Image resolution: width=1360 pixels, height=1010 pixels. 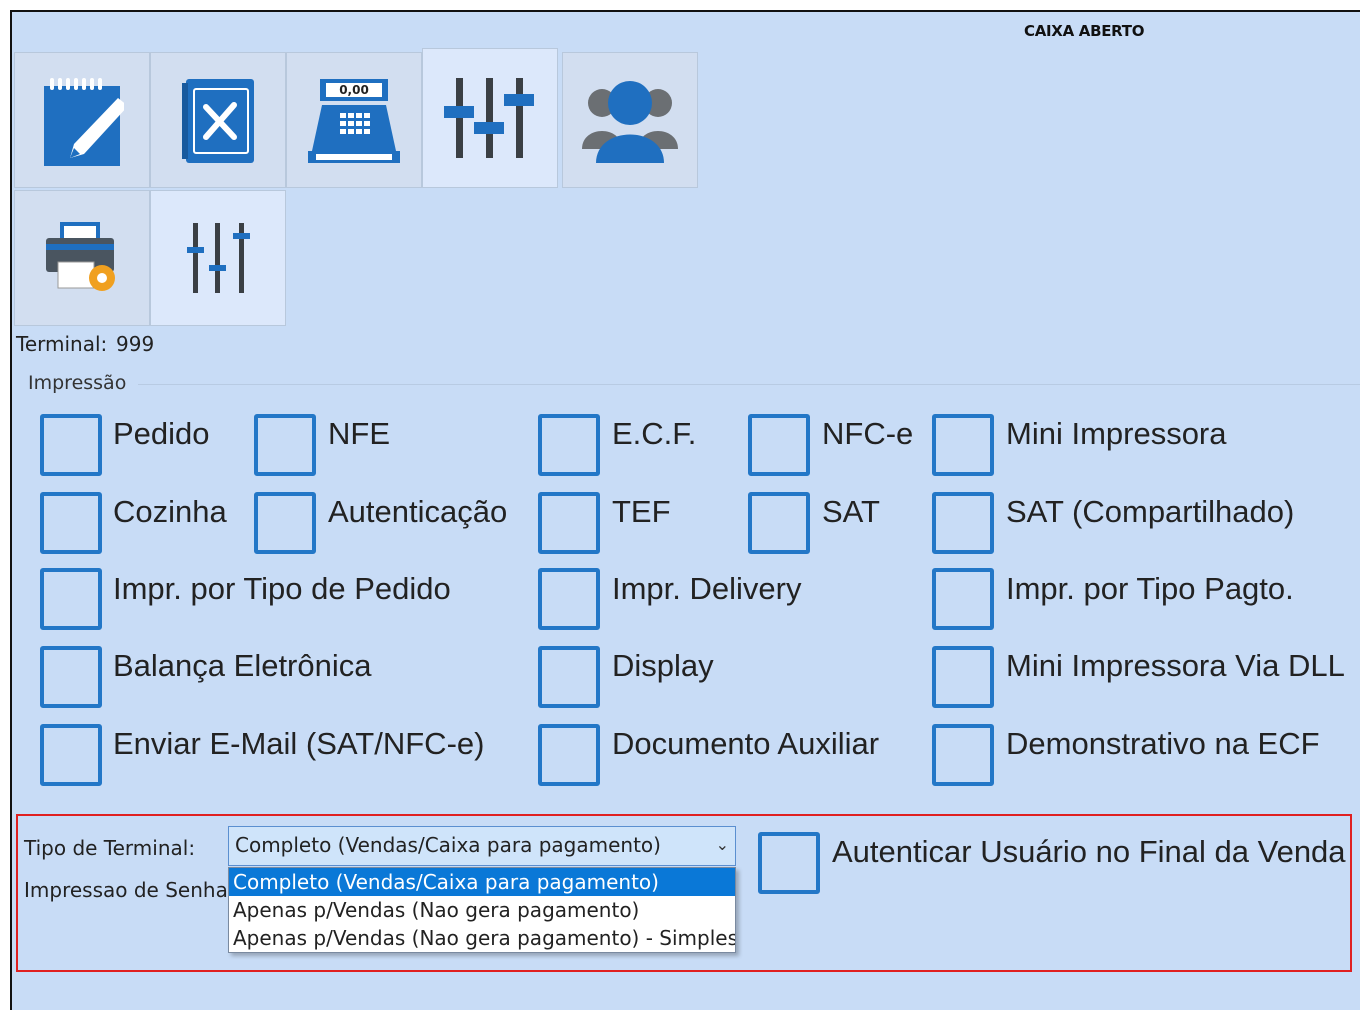 What do you see at coordinates (641, 511) in the screenshot?
I see `checkbox-label: TEF` at bounding box center [641, 511].